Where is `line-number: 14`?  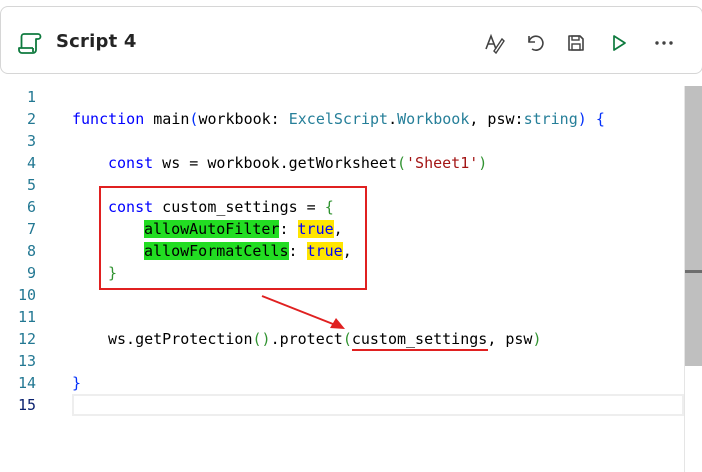
line-number: 14 is located at coordinates (26, 383).